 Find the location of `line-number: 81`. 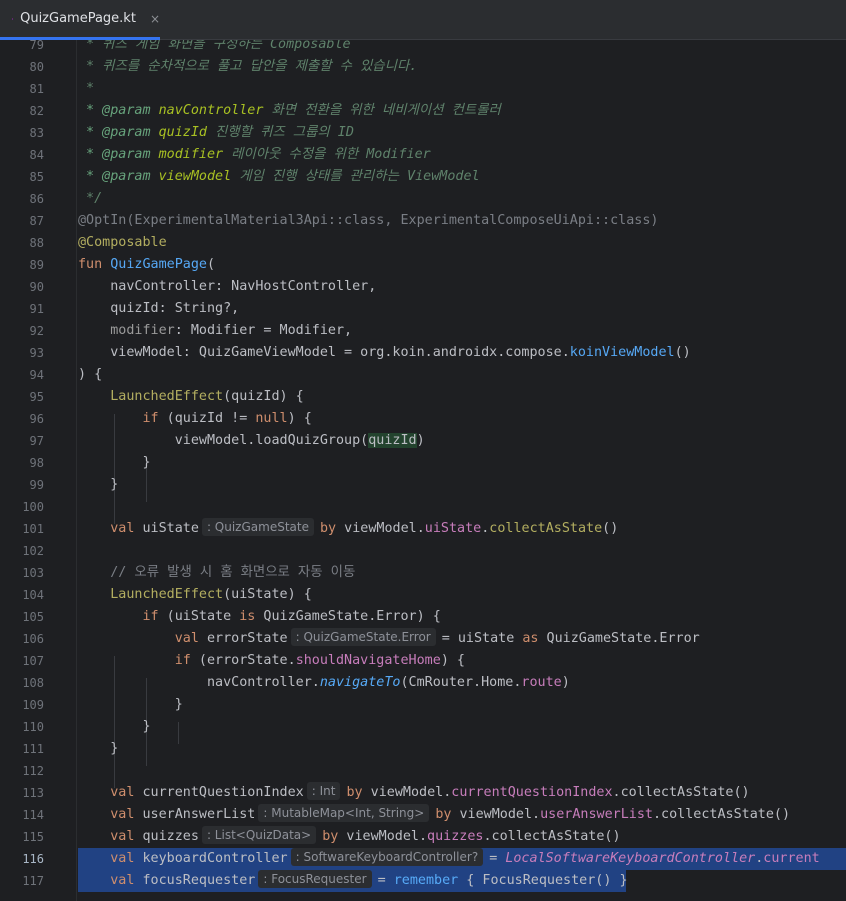

line-number: 81 is located at coordinates (36, 89).